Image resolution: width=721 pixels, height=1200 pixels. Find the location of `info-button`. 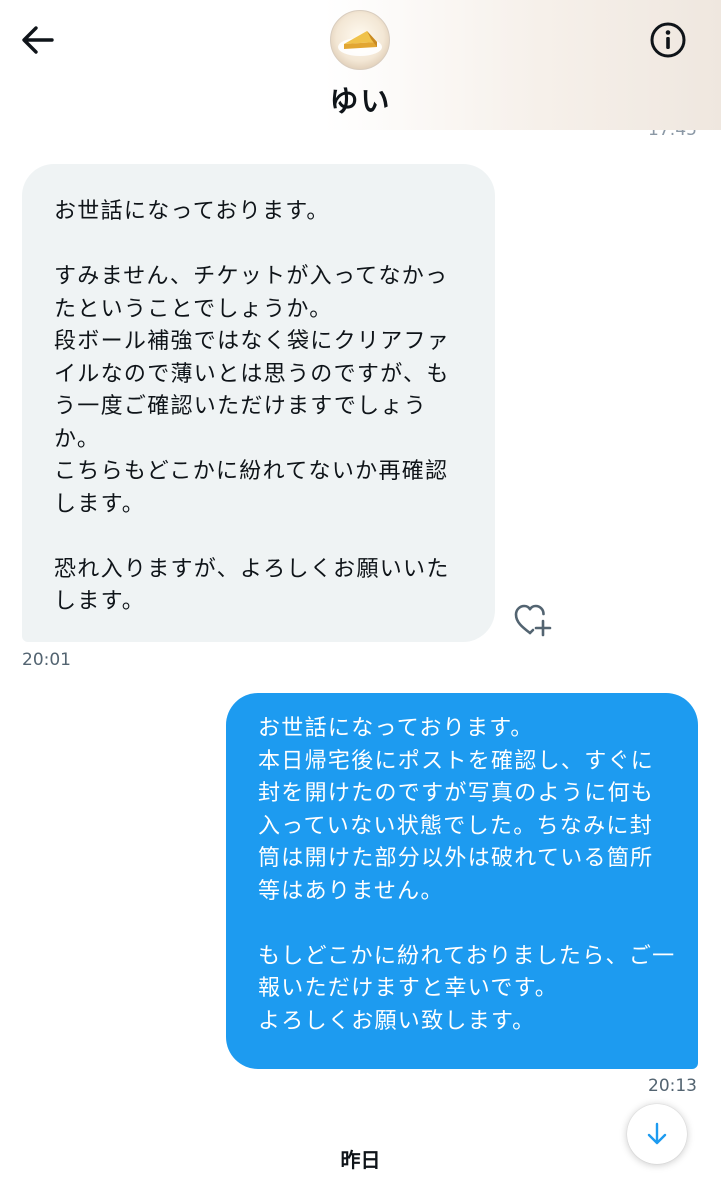

info-button is located at coordinates (668, 40).